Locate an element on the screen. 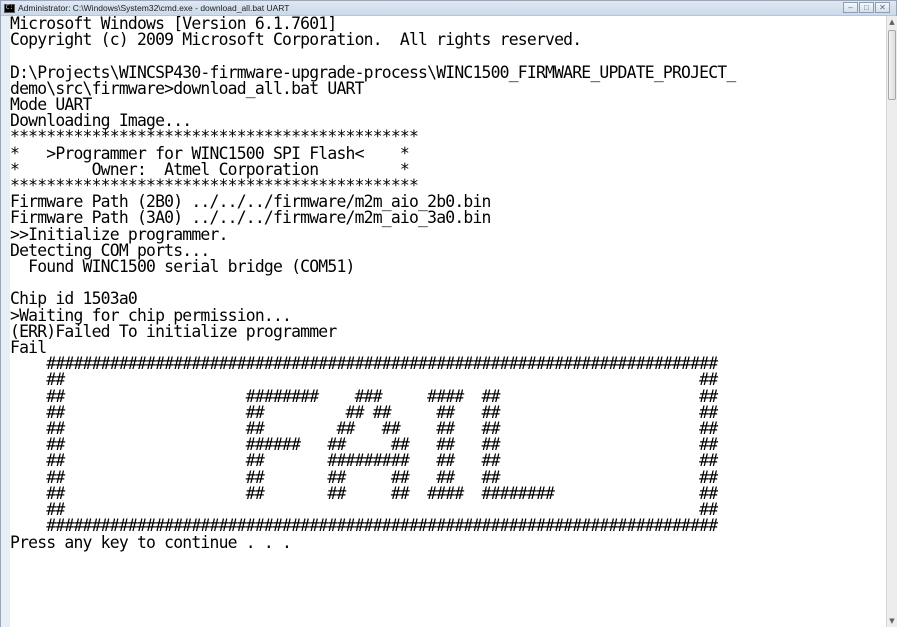 The width and height of the screenshot is (897, 627). cmd-icon: C: is located at coordinates (9, 8).